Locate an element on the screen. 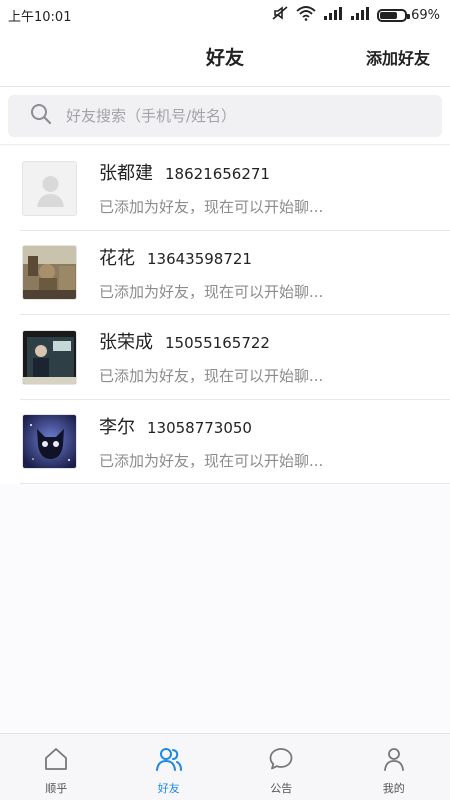 The width and height of the screenshot is (450, 800). wifi-icon is located at coordinates (306, 15).